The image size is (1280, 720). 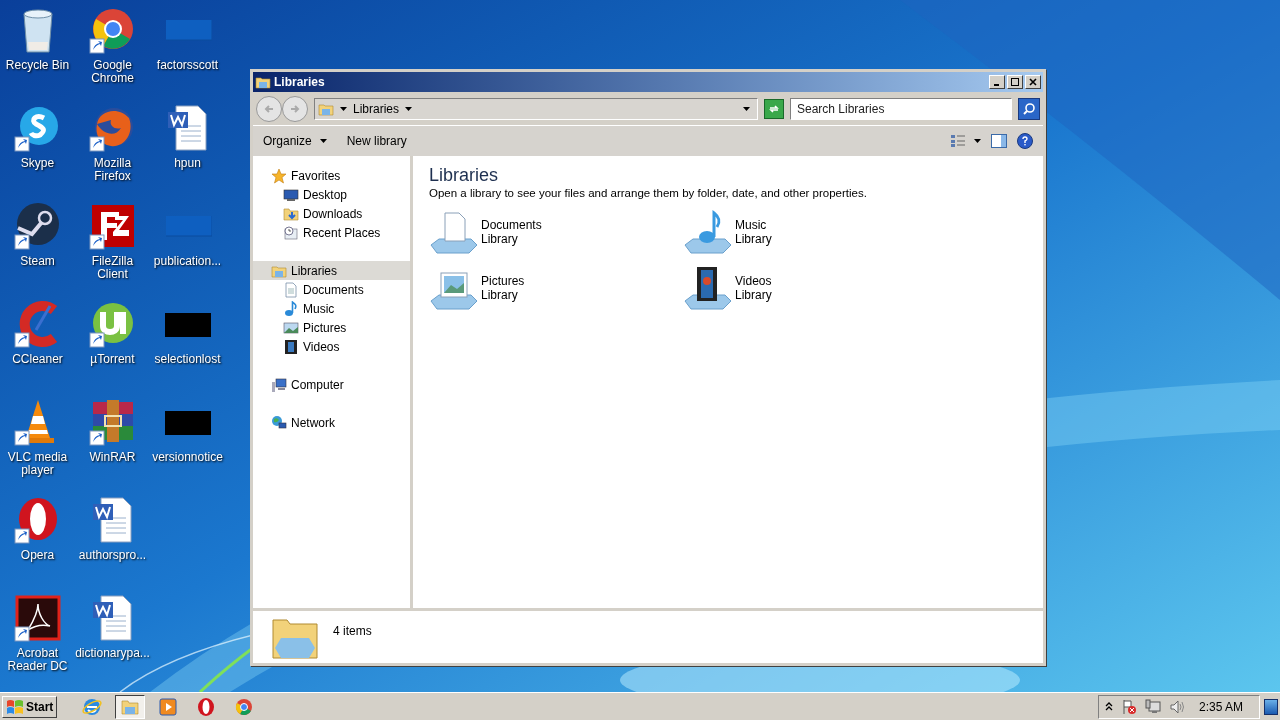 What do you see at coordinates (1128, 706) in the screenshot?
I see `flag-error-icon` at bounding box center [1128, 706].